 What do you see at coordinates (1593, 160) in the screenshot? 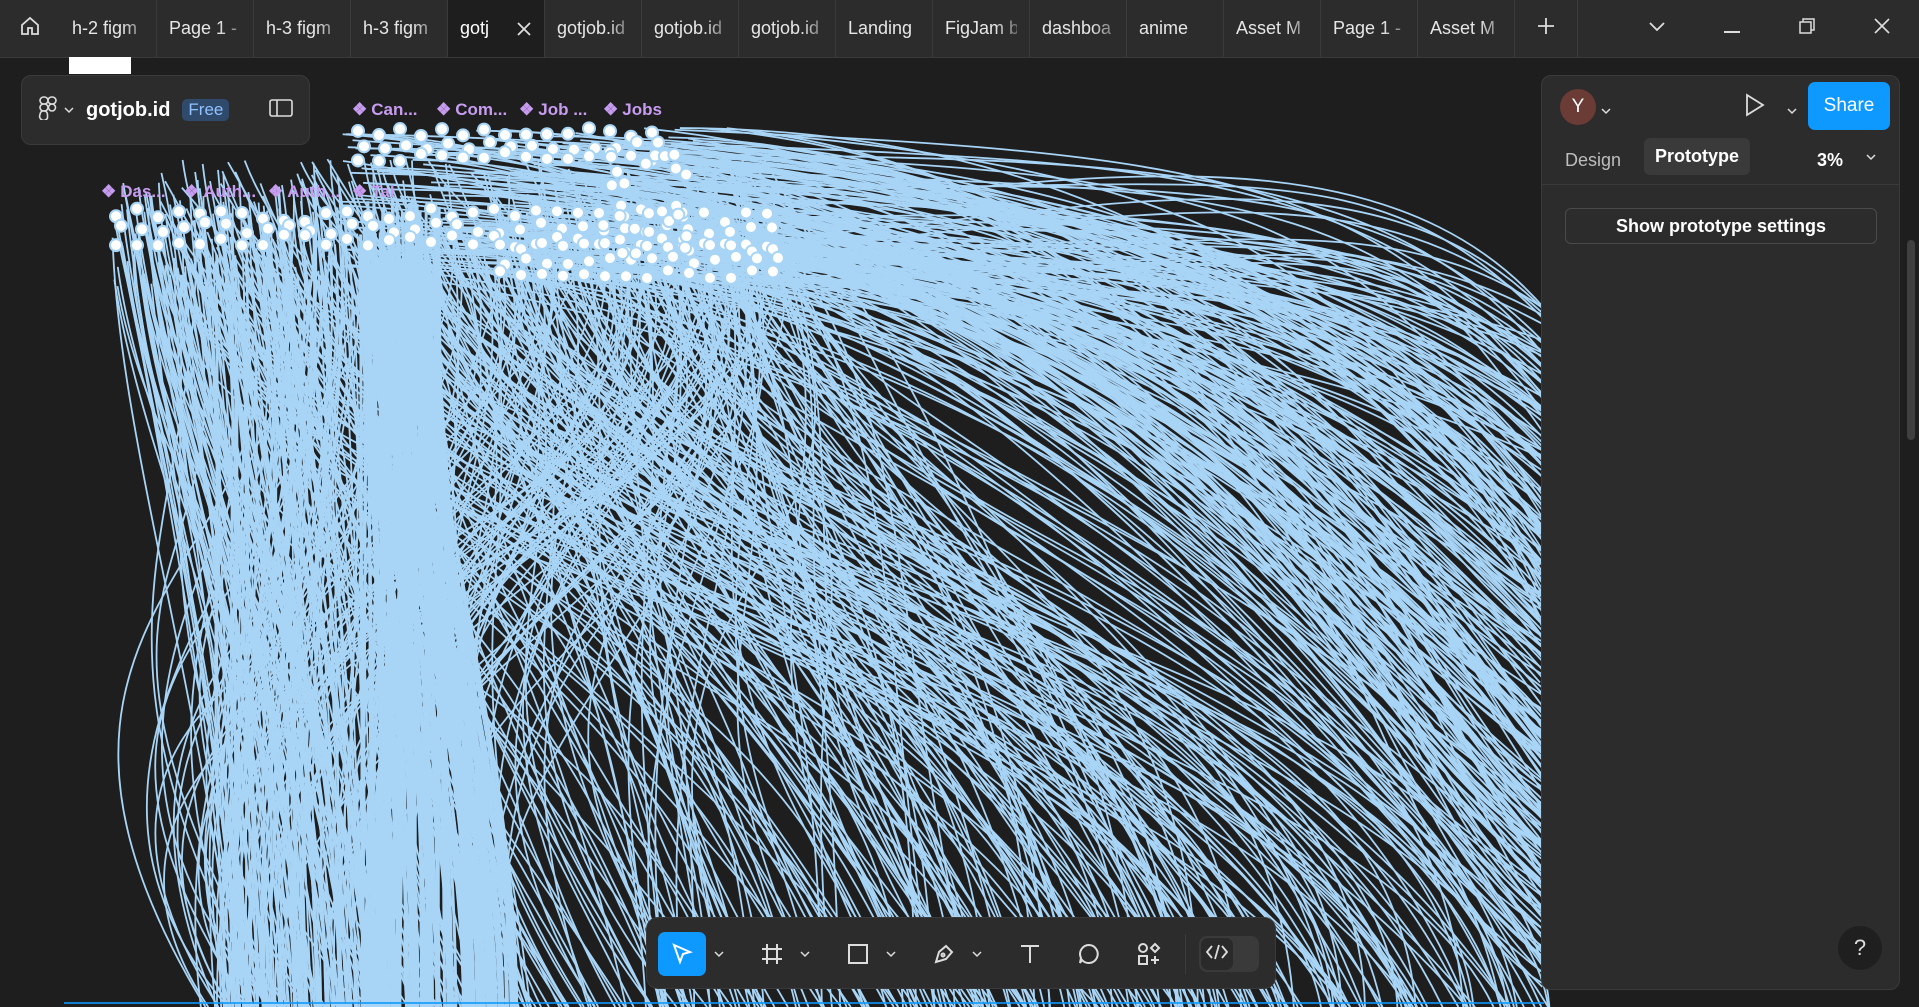
I see `tab-design: Design` at bounding box center [1593, 160].